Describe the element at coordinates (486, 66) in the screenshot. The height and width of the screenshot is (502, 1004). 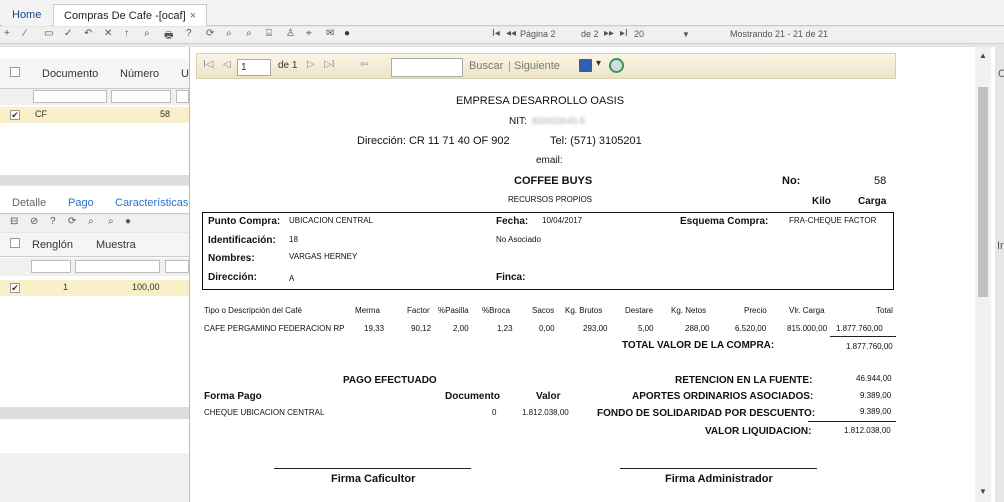
I see `search-button: Buscar` at that location.